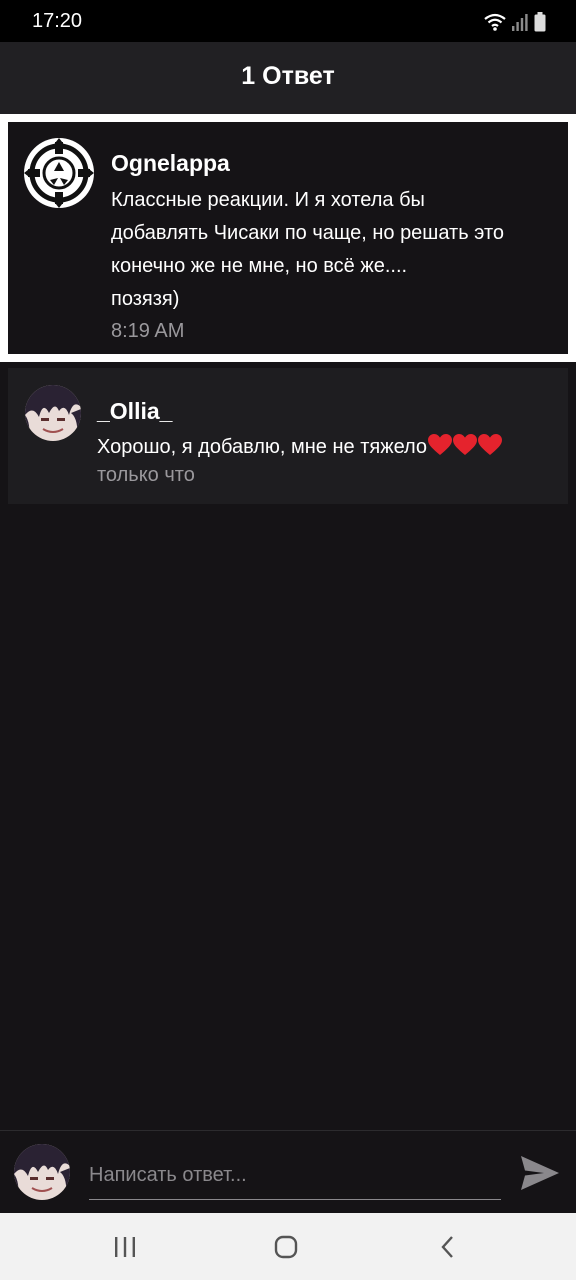 Image resolution: width=576 pixels, height=1280 pixels. Describe the element at coordinates (495, 22) in the screenshot. I see `wifi-icon` at that location.